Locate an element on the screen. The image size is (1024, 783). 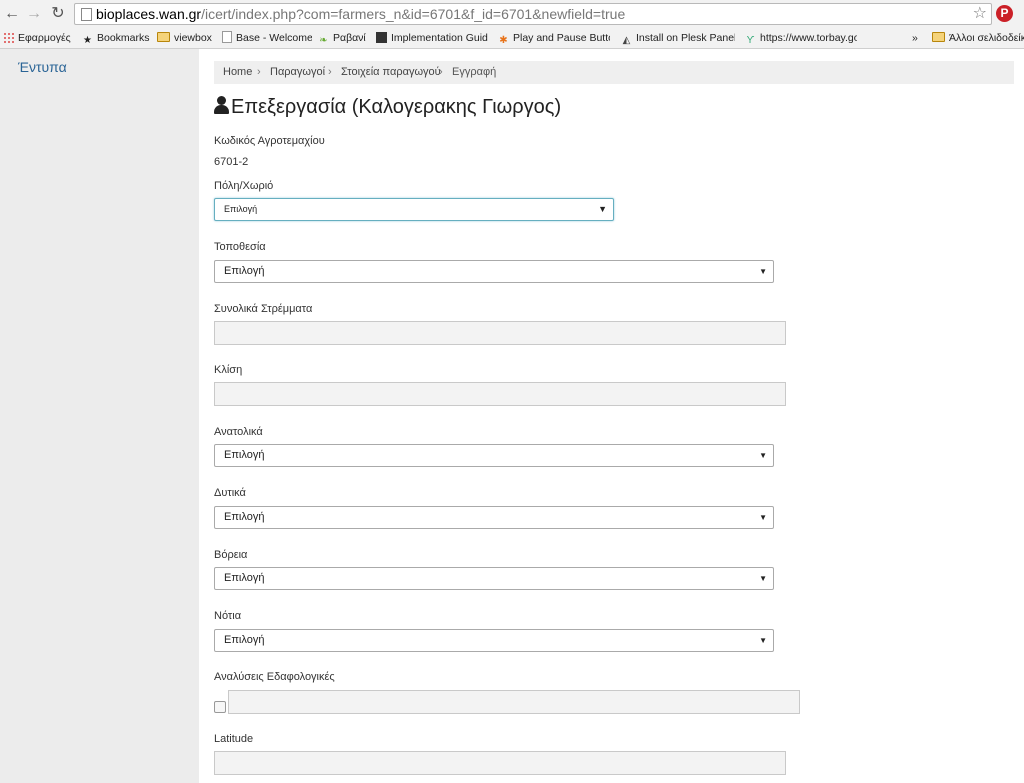
north-select-value: Επιλογή is located at coordinates (244, 578).